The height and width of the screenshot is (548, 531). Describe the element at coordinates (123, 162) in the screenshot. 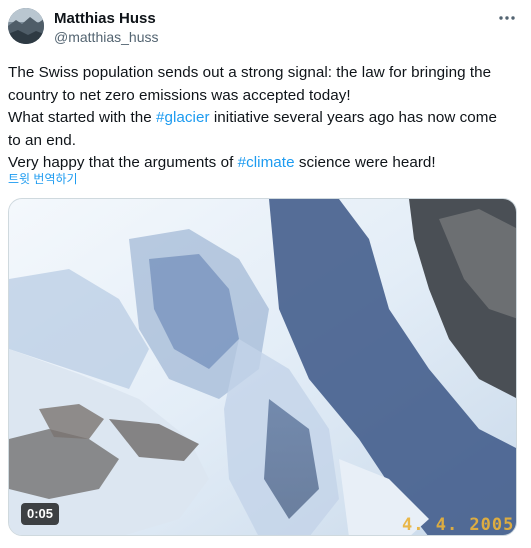

I see `tweet-text-segment: Very happy that the arguments of` at that location.